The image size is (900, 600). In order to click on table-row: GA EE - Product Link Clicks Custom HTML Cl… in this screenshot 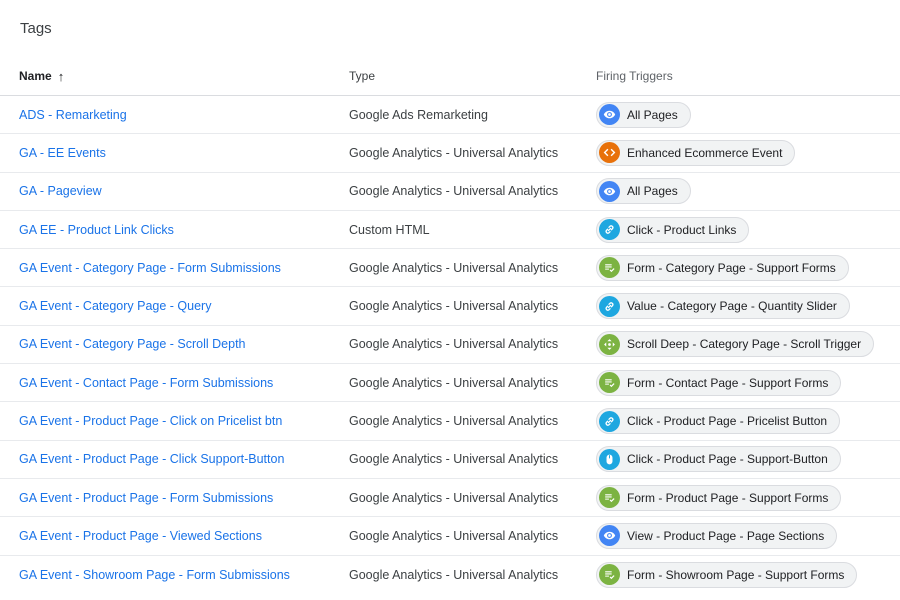, I will do `click(450, 230)`.